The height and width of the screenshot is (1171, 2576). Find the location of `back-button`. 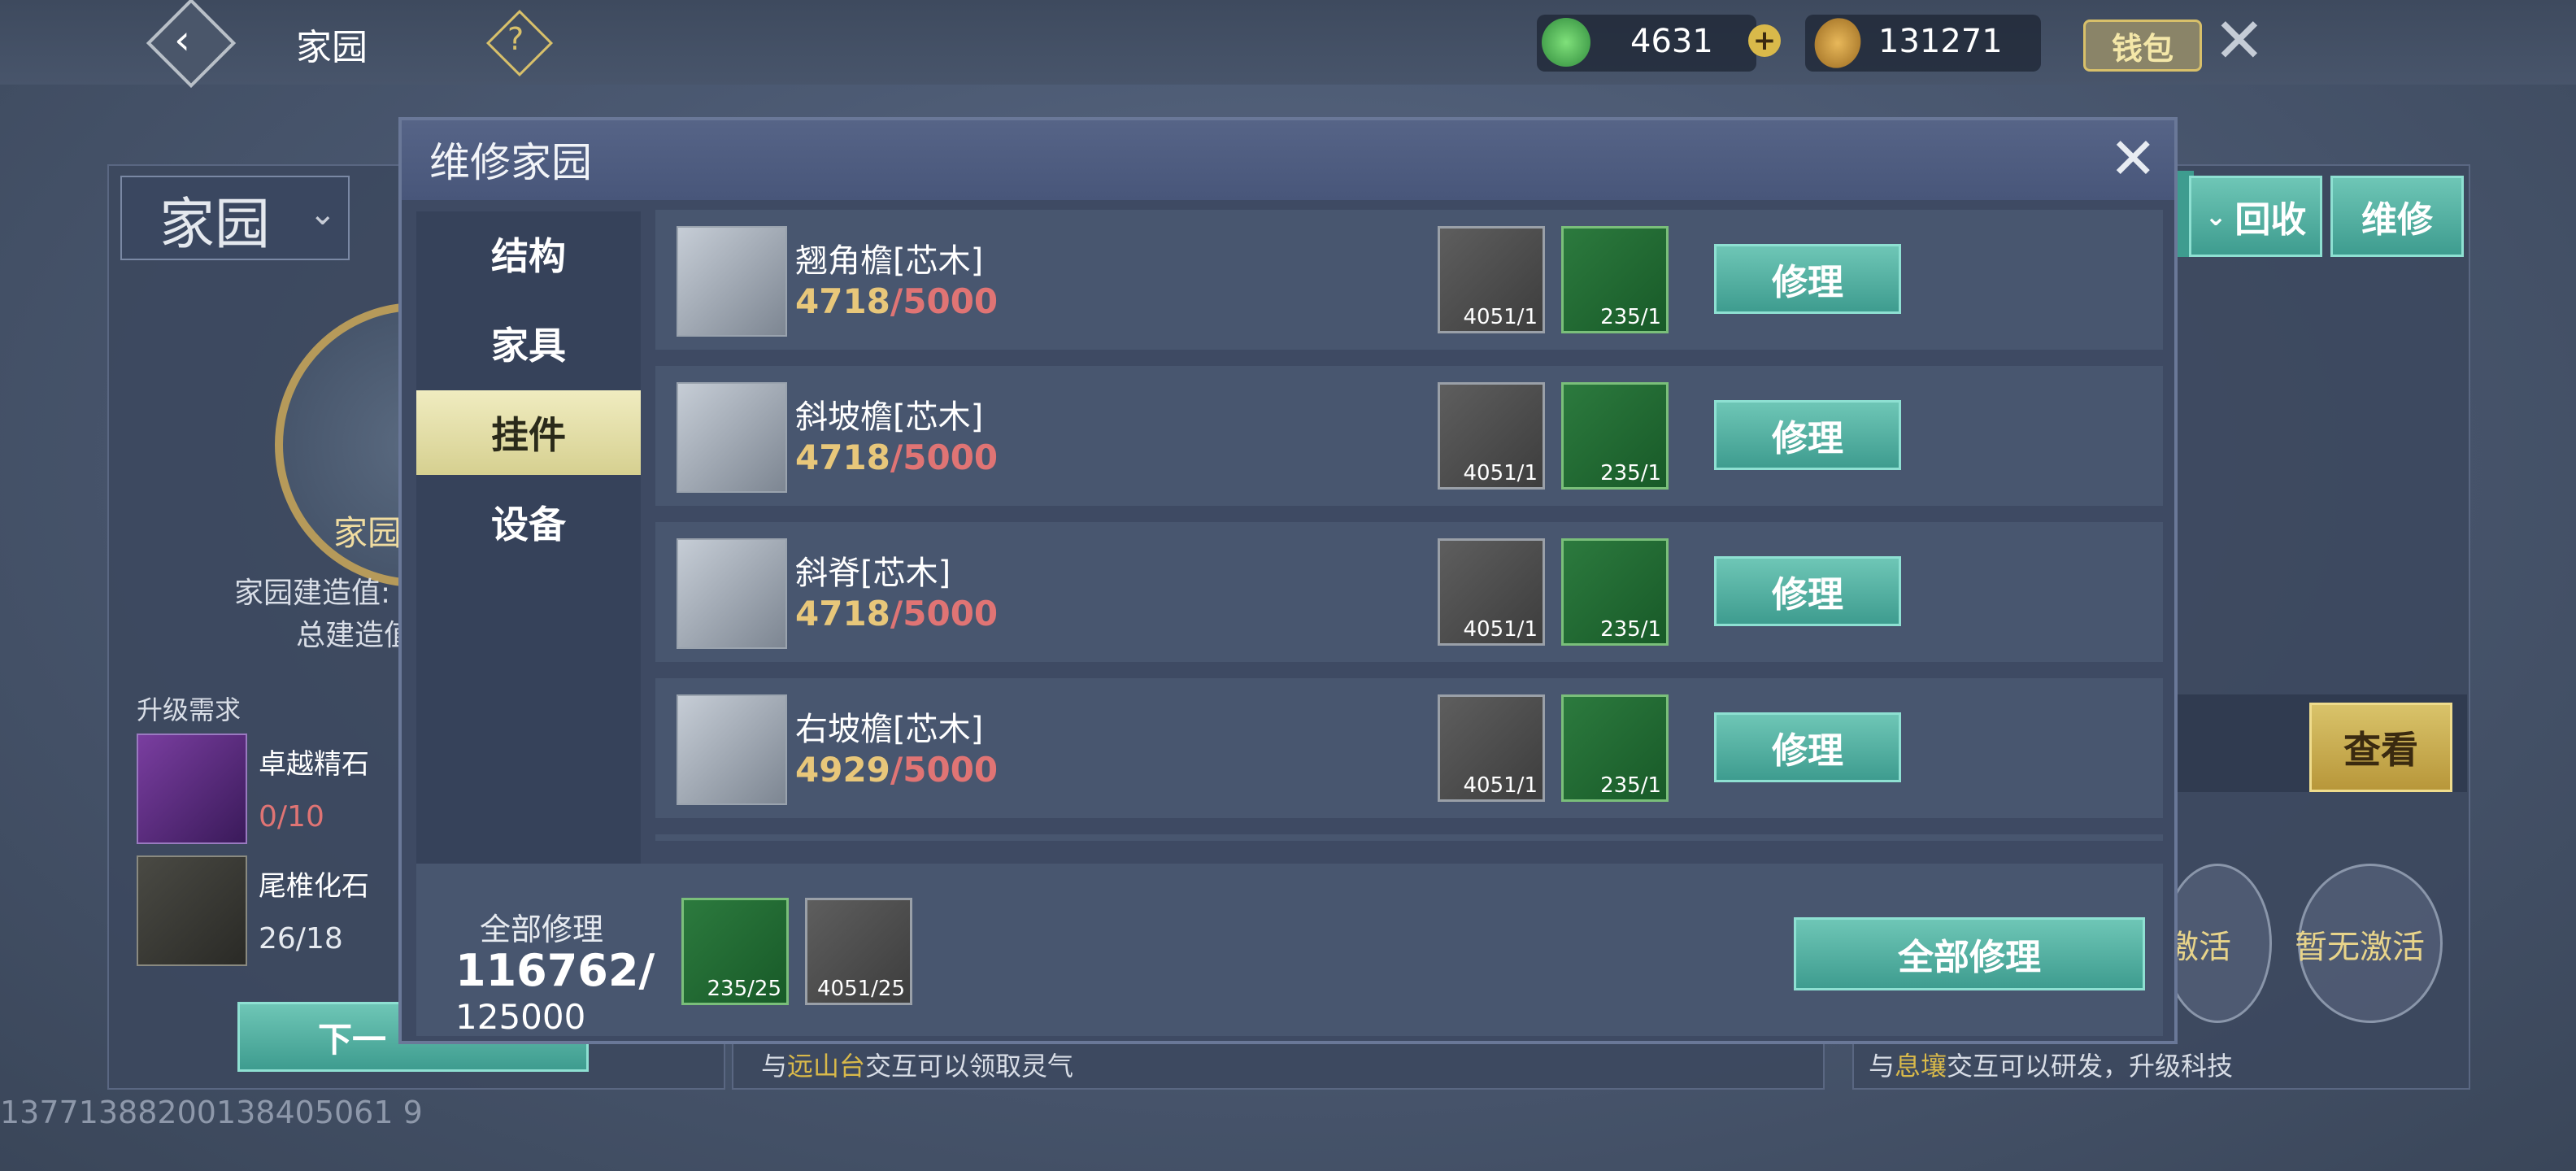

back-button is located at coordinates (192, 45).